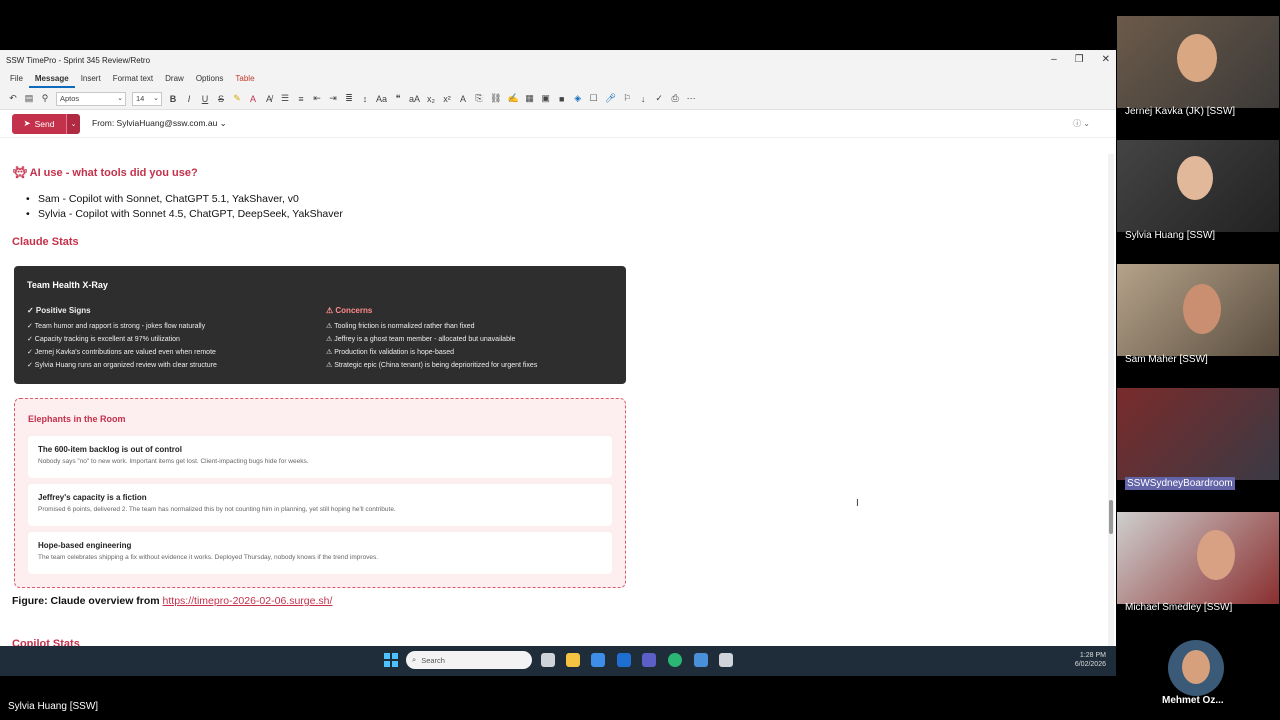 The height and width of the screenshot is (720, 1280). Describe the element at coordinates (333, 98) in the screenshot. I see `increase-indent-icon: ⇥` at that location.